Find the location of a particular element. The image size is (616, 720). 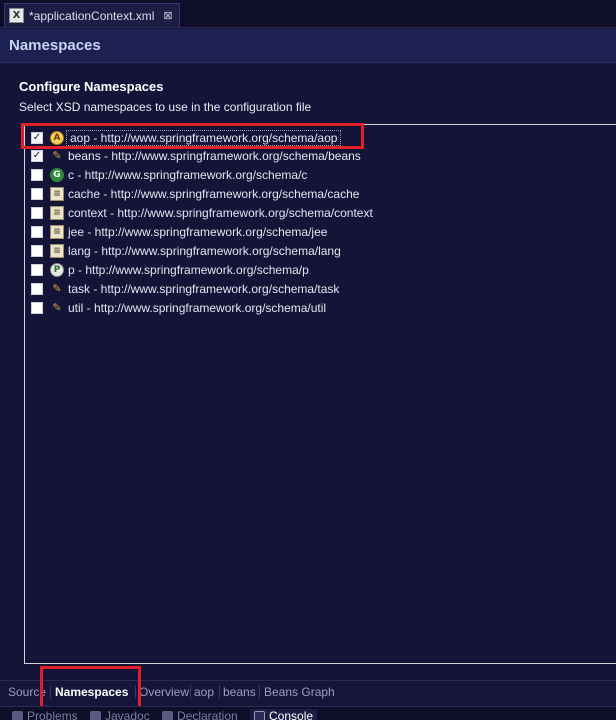

view-tab-console: Console is located at coordinates (284, 714).